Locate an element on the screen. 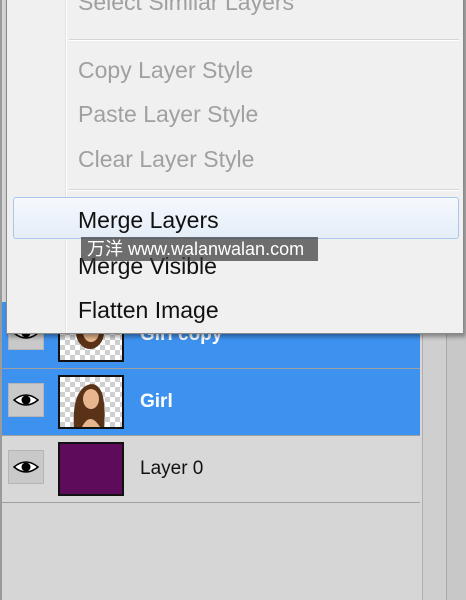 The width and height of the screenshot is (466, 600). panel-border is located at coordinates (1, 300).